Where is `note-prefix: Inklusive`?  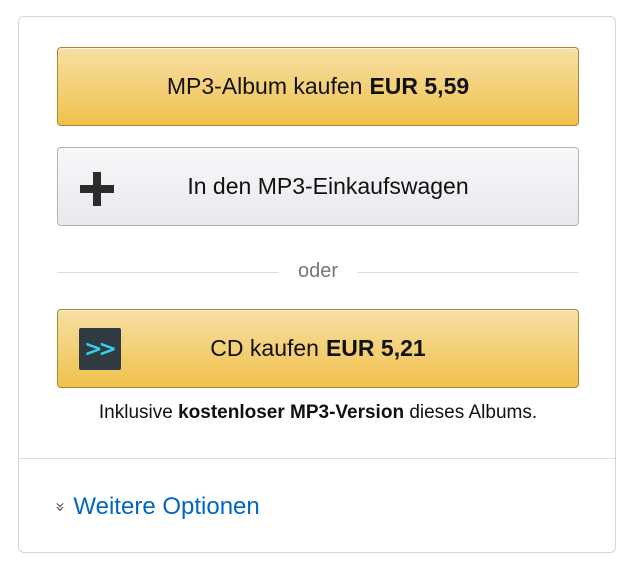
note-prefix: Inklusive is located at coordinates (135, 412).